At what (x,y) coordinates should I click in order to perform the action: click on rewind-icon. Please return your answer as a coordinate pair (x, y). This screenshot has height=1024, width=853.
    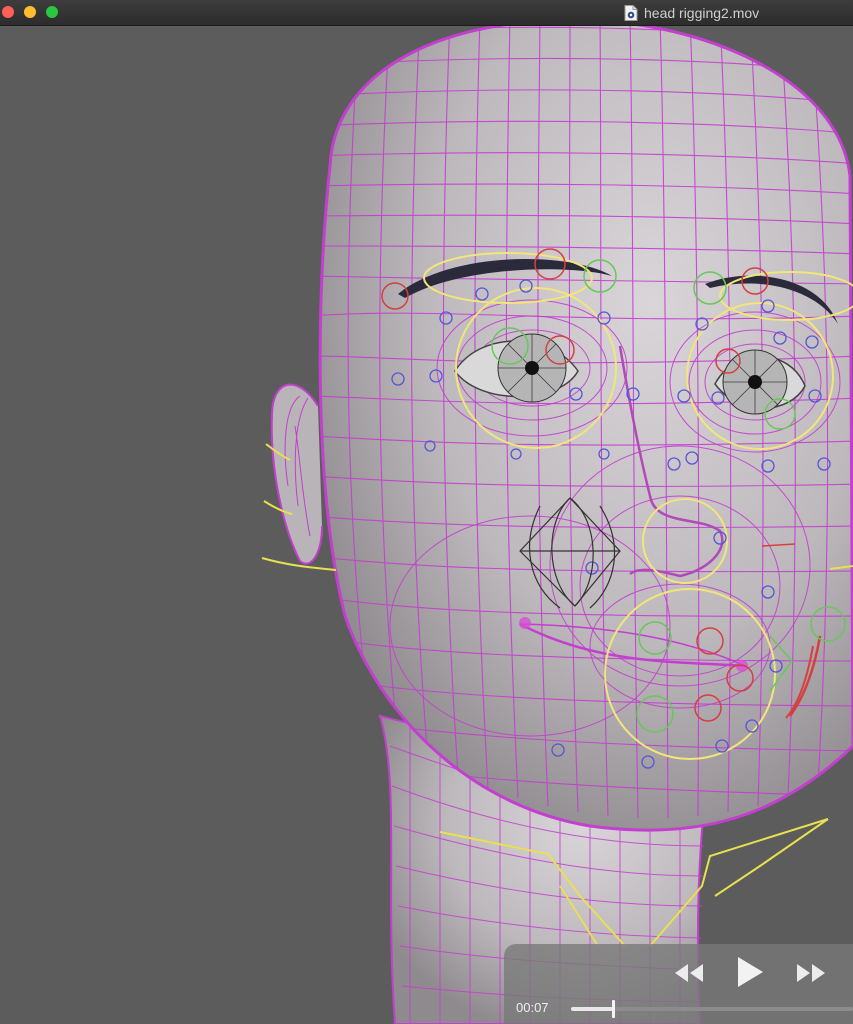
    Looking at the image, I should click on (689, 973).